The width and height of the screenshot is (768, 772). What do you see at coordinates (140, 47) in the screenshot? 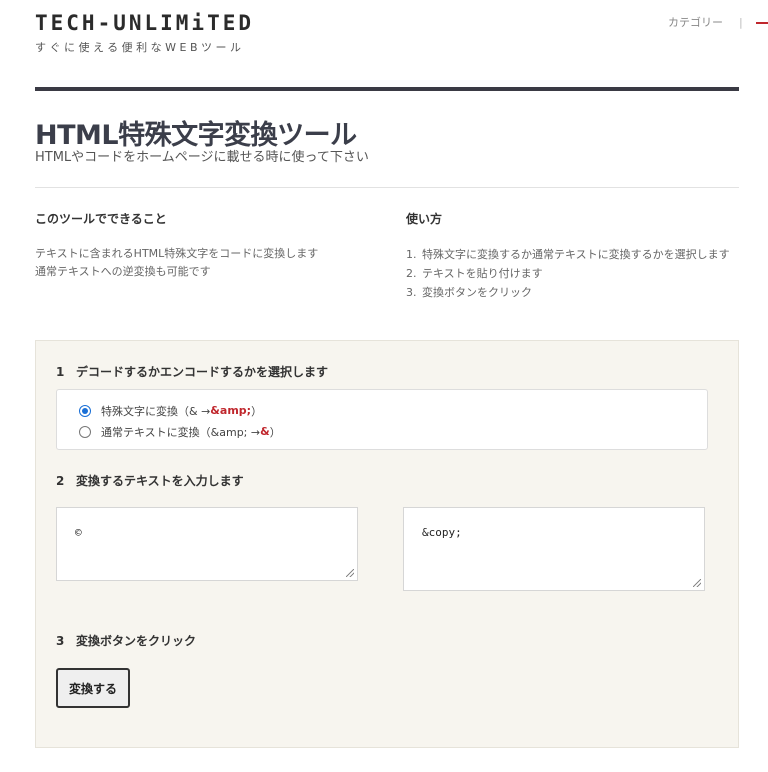
I see `logo-tagline: すぐに使える便利なWEBツール` at bounding box center [140, 47].